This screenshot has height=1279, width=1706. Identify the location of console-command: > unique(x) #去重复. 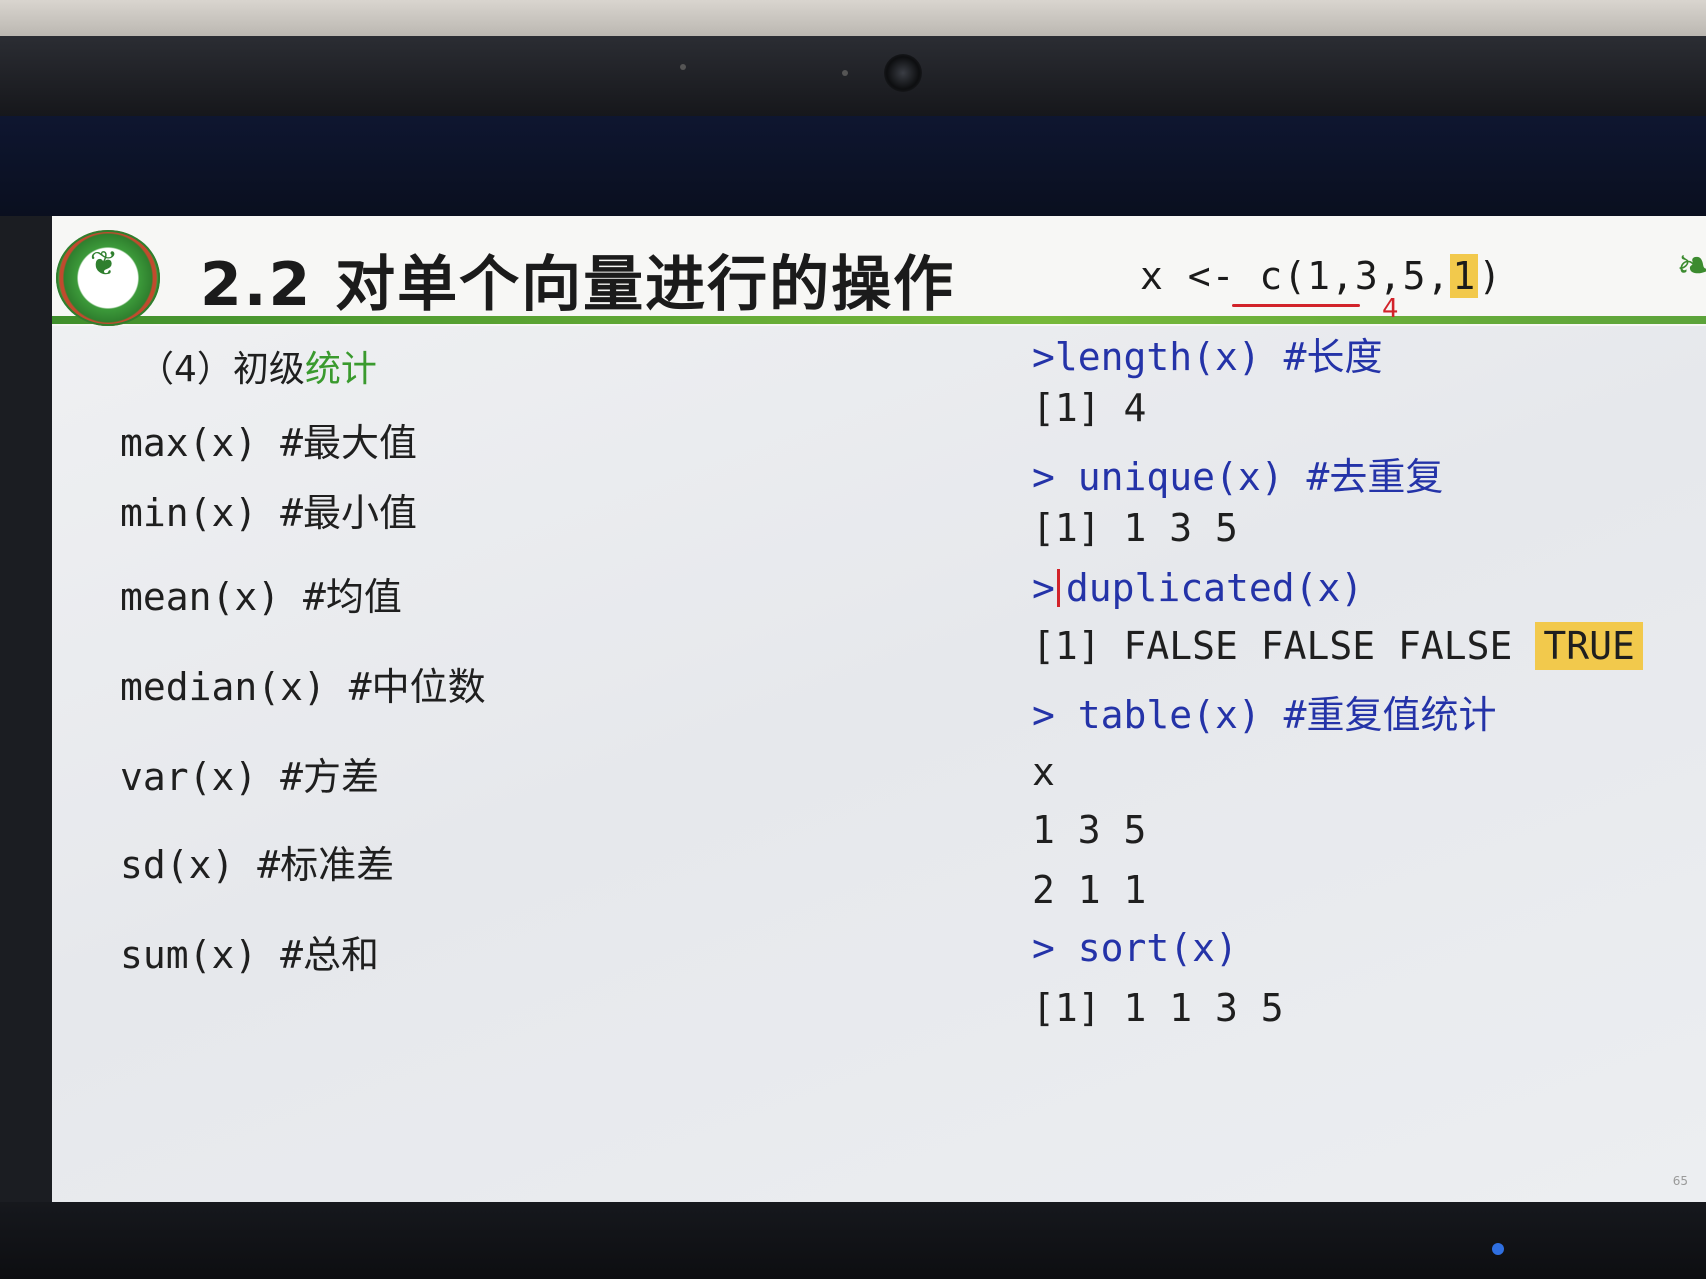
(1238, 477).